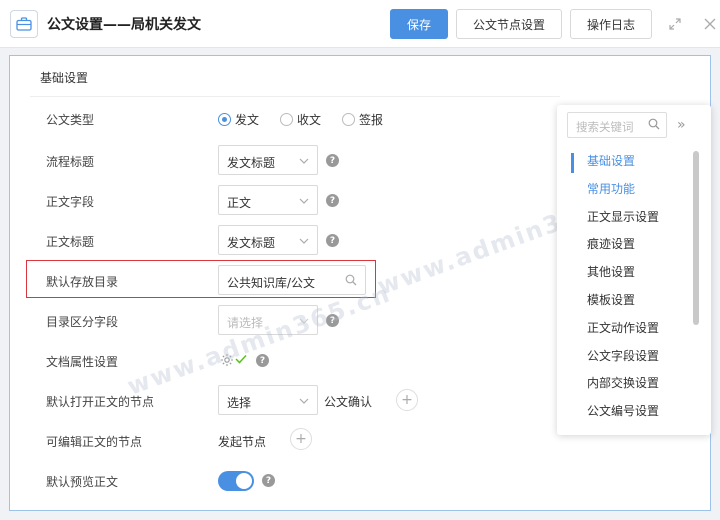 The image size is (720, 520). What do you see at coordinates (100, 402) in the screenshot?
I see `open-body-node-label: 默认打开正文的节点` at bounding box center [100, 402].